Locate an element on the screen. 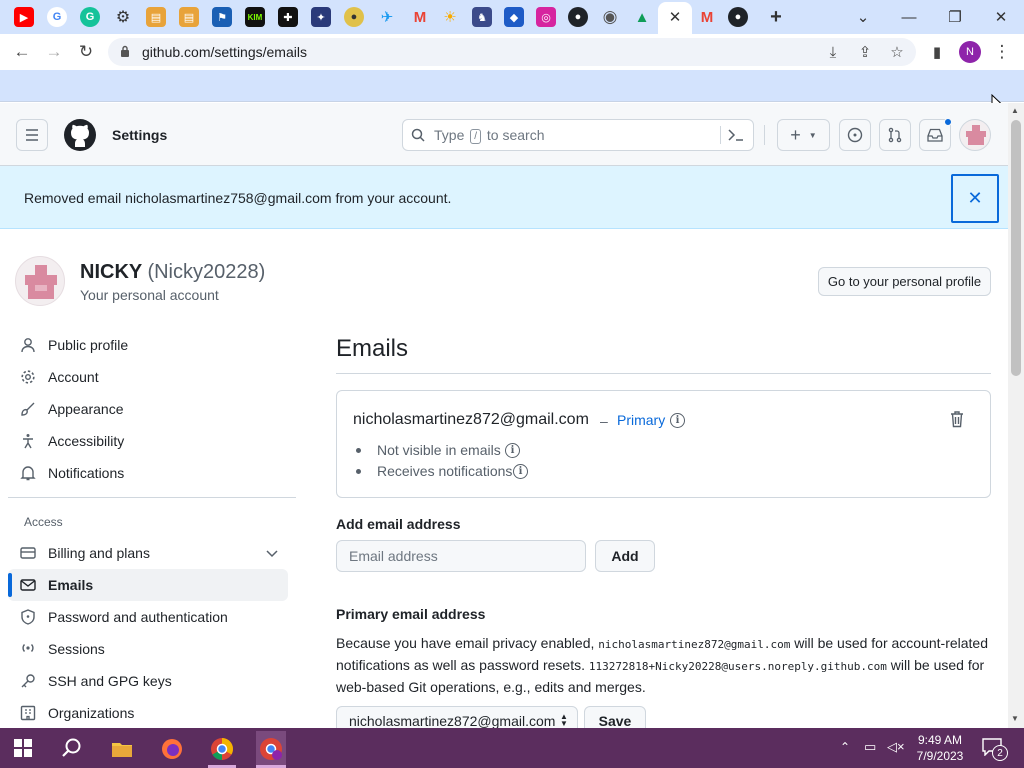  game-icon: ♞ is located at coordinates (482, 17).